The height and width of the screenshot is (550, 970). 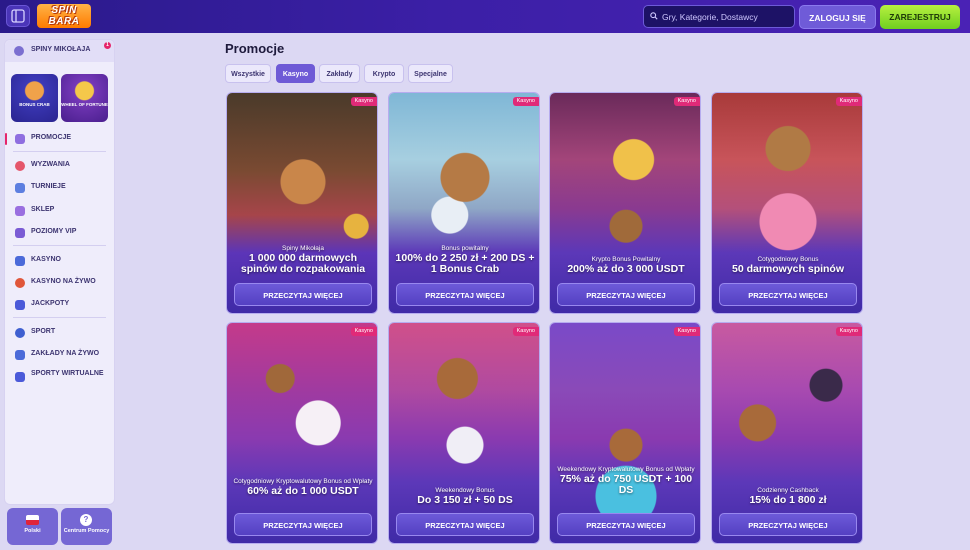 I want to click on live-bet-icon, so click(x=20, y=355).